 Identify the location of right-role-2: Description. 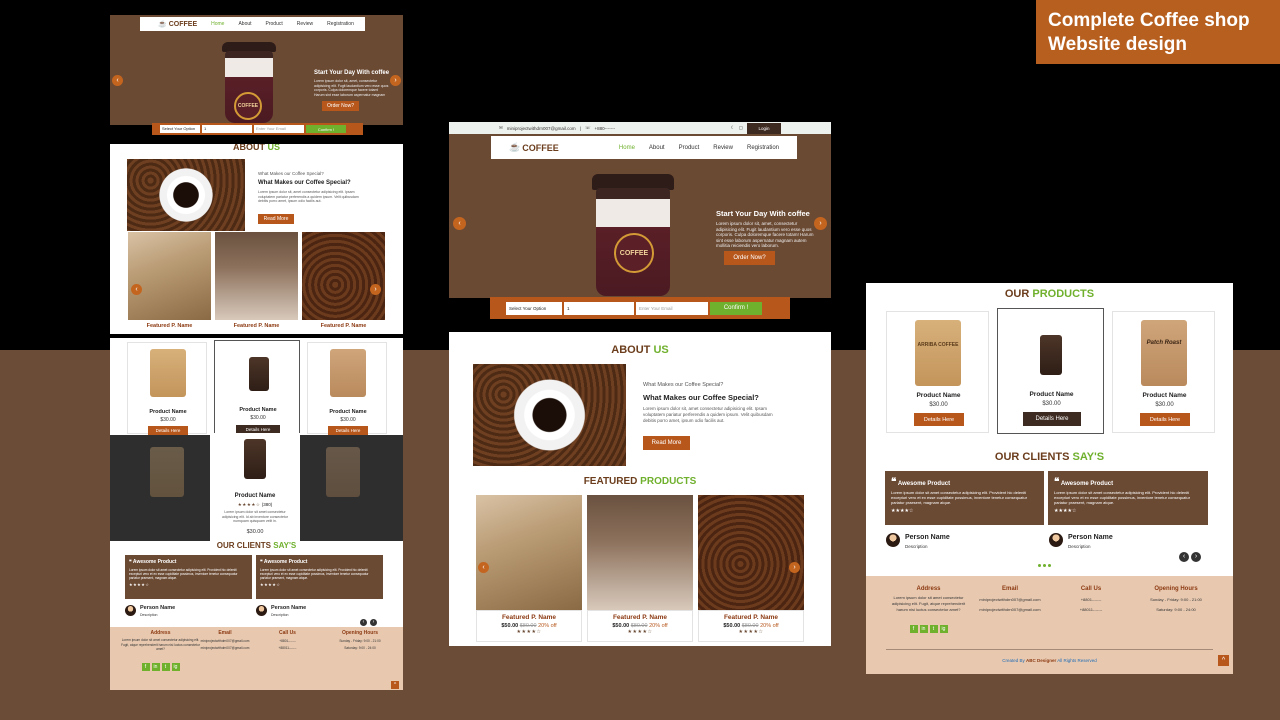
(1079, 546).